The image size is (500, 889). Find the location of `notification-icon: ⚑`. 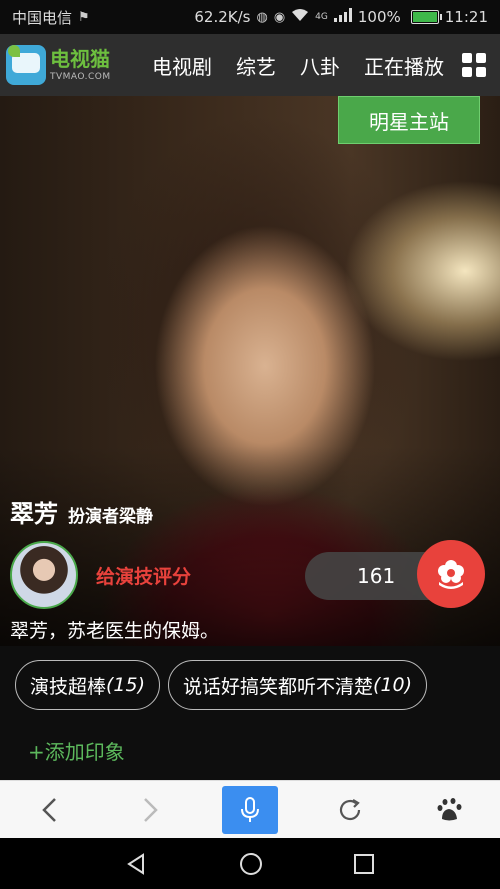

notification-icon: ⚑ is located at coordinates (84, 17).